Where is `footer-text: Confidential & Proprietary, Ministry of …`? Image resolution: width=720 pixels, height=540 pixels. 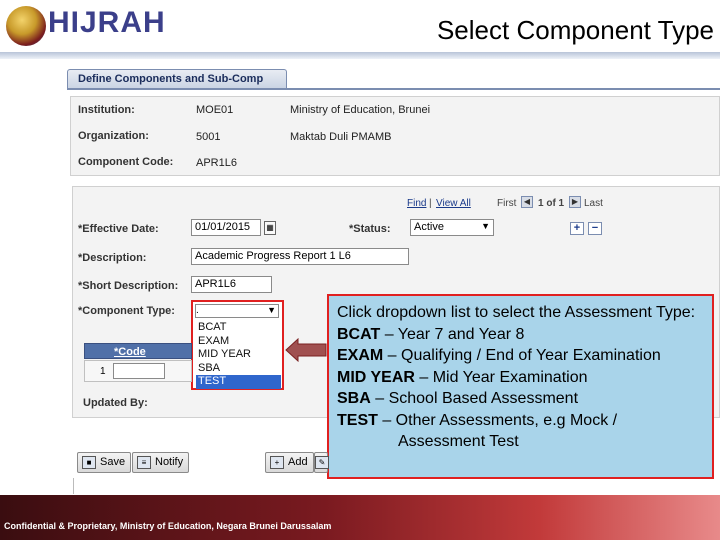 footer-text: Confidential & Proprietary, Ministry of … is located at coordinates (168, 526).